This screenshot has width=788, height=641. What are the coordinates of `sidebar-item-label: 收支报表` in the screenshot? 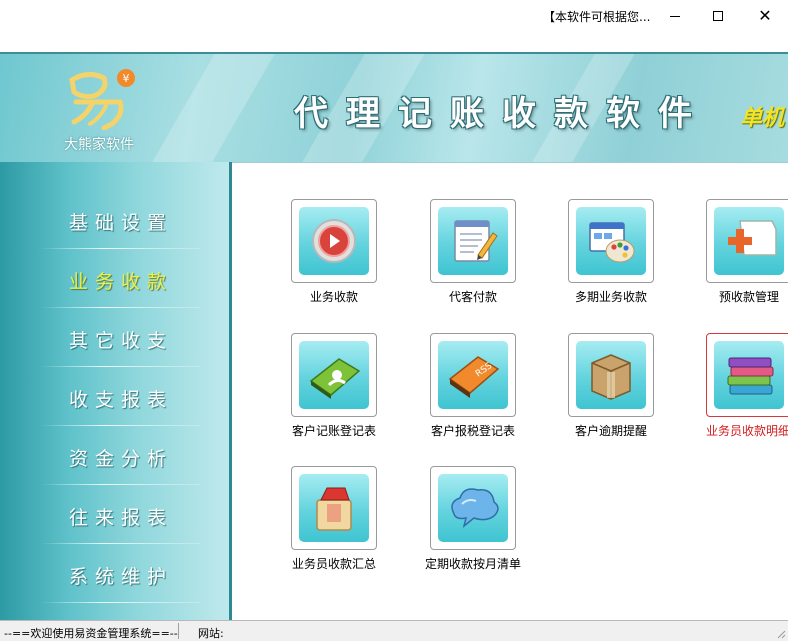 It's located at (121, 400).